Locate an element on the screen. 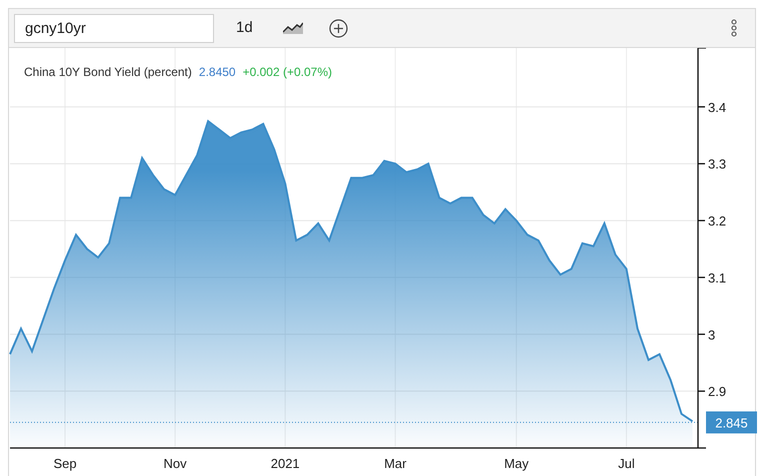  current-value-tag is located at coordinates (731, 422).